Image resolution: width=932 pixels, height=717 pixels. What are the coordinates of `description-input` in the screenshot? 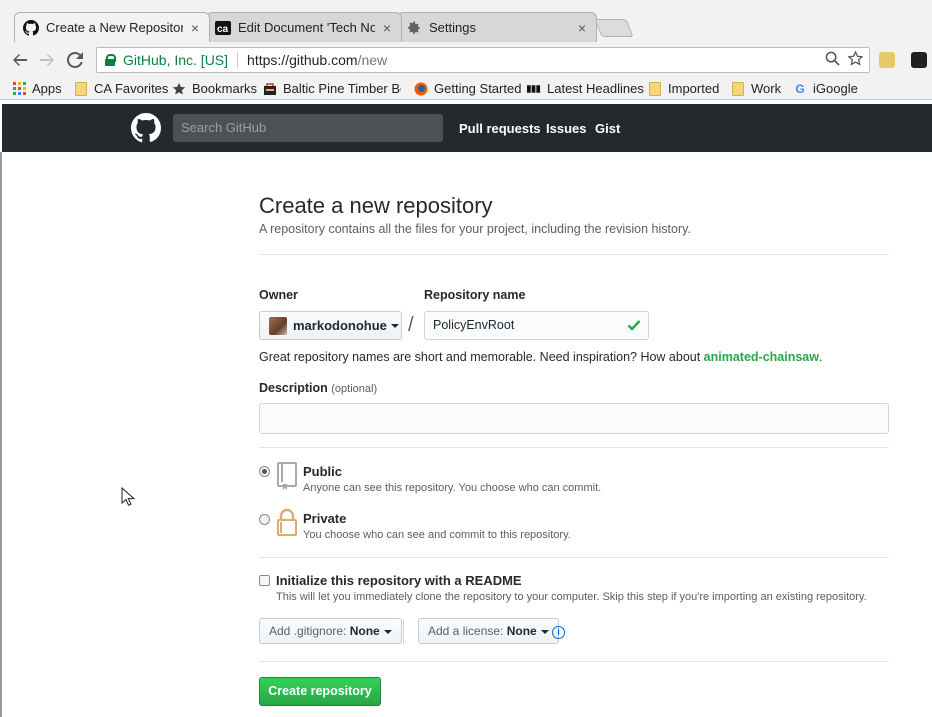 It's located at (574, 418).